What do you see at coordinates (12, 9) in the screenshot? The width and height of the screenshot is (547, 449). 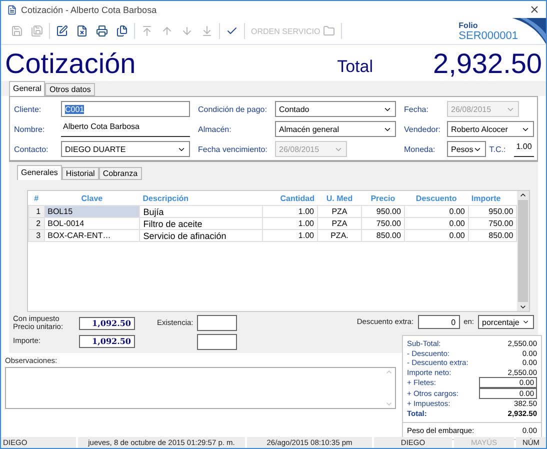 I see `document-icon` at bounding box center [12, 9].